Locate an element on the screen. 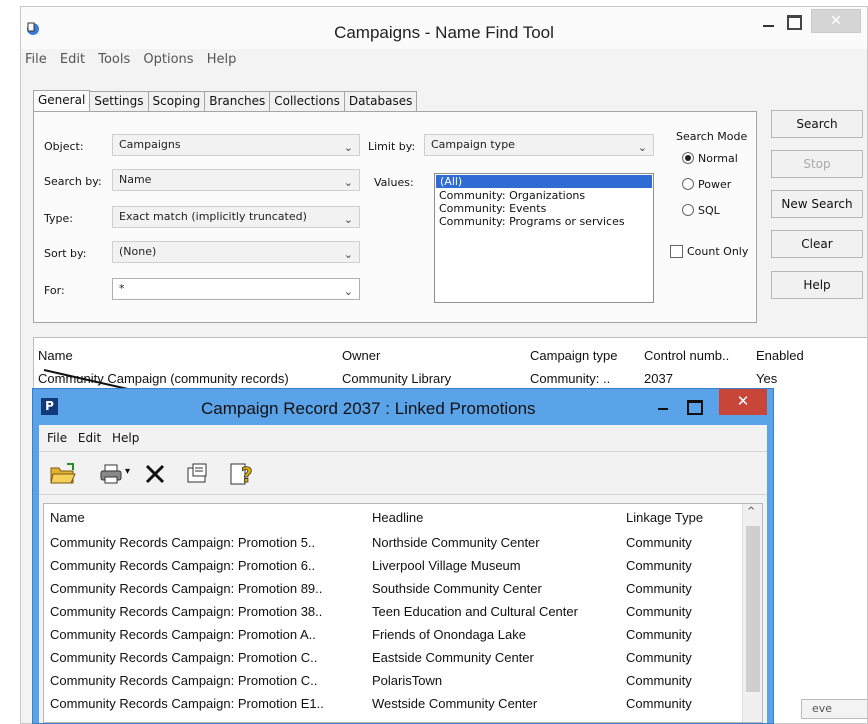  list-item: (All) is located at coordinates (544, 181).